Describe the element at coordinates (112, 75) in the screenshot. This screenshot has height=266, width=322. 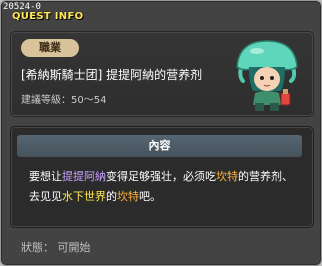
I see `quest-title: [希納斯騎士团] 提提阿納的营养剂` at that location.